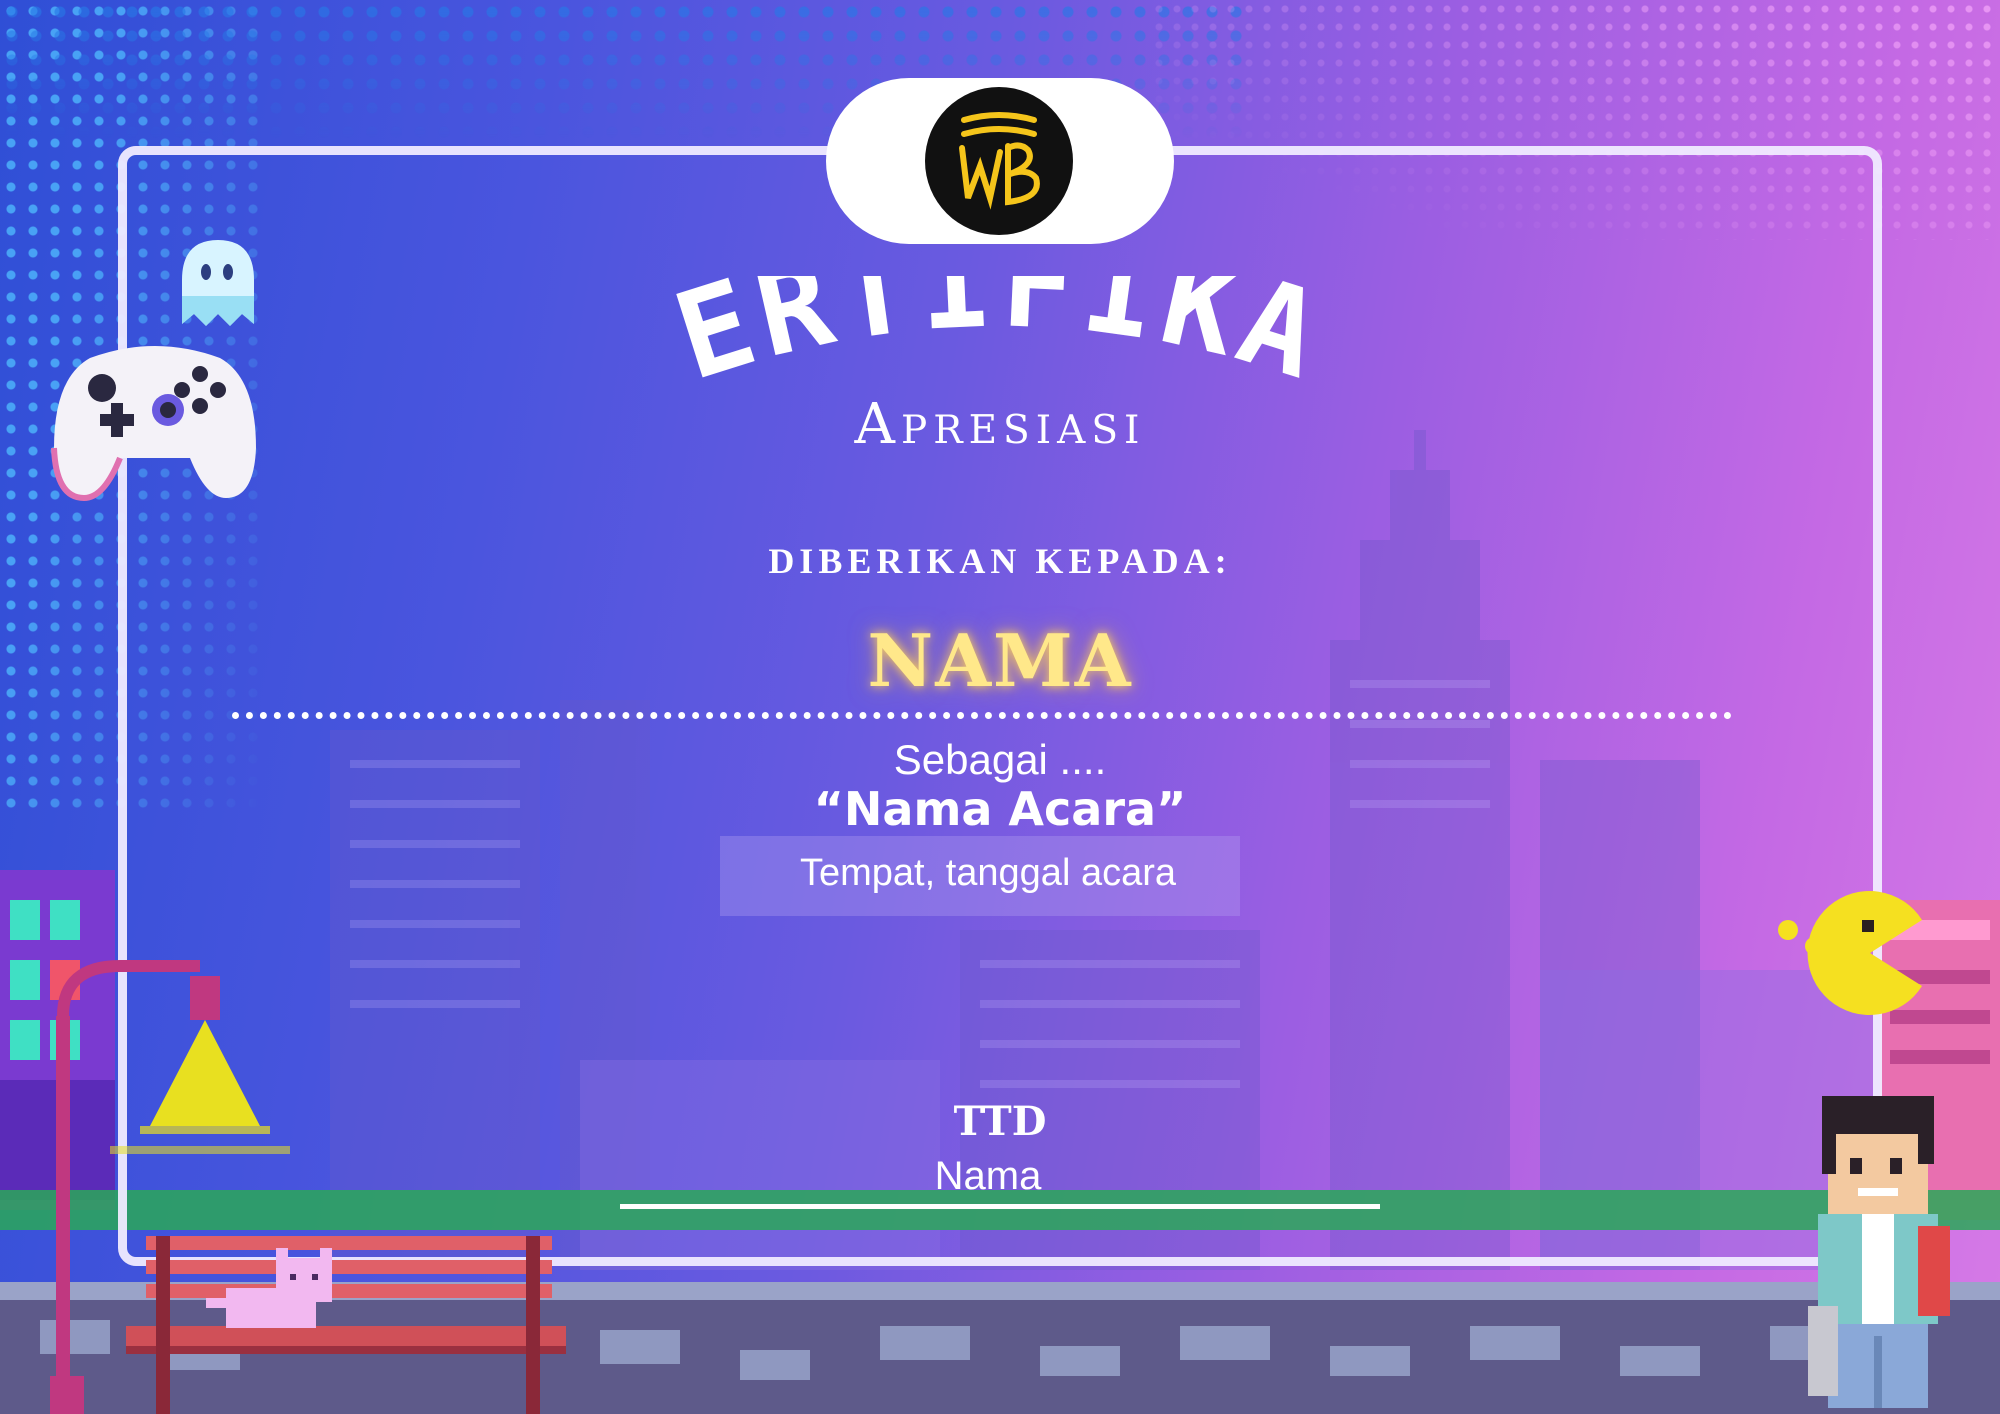 Image resolution: width=2000 pixels, height=1414 pixels. Describe the element at coordinates (1850, 953) in the screenshot. I see `pacman-icon` at that location.